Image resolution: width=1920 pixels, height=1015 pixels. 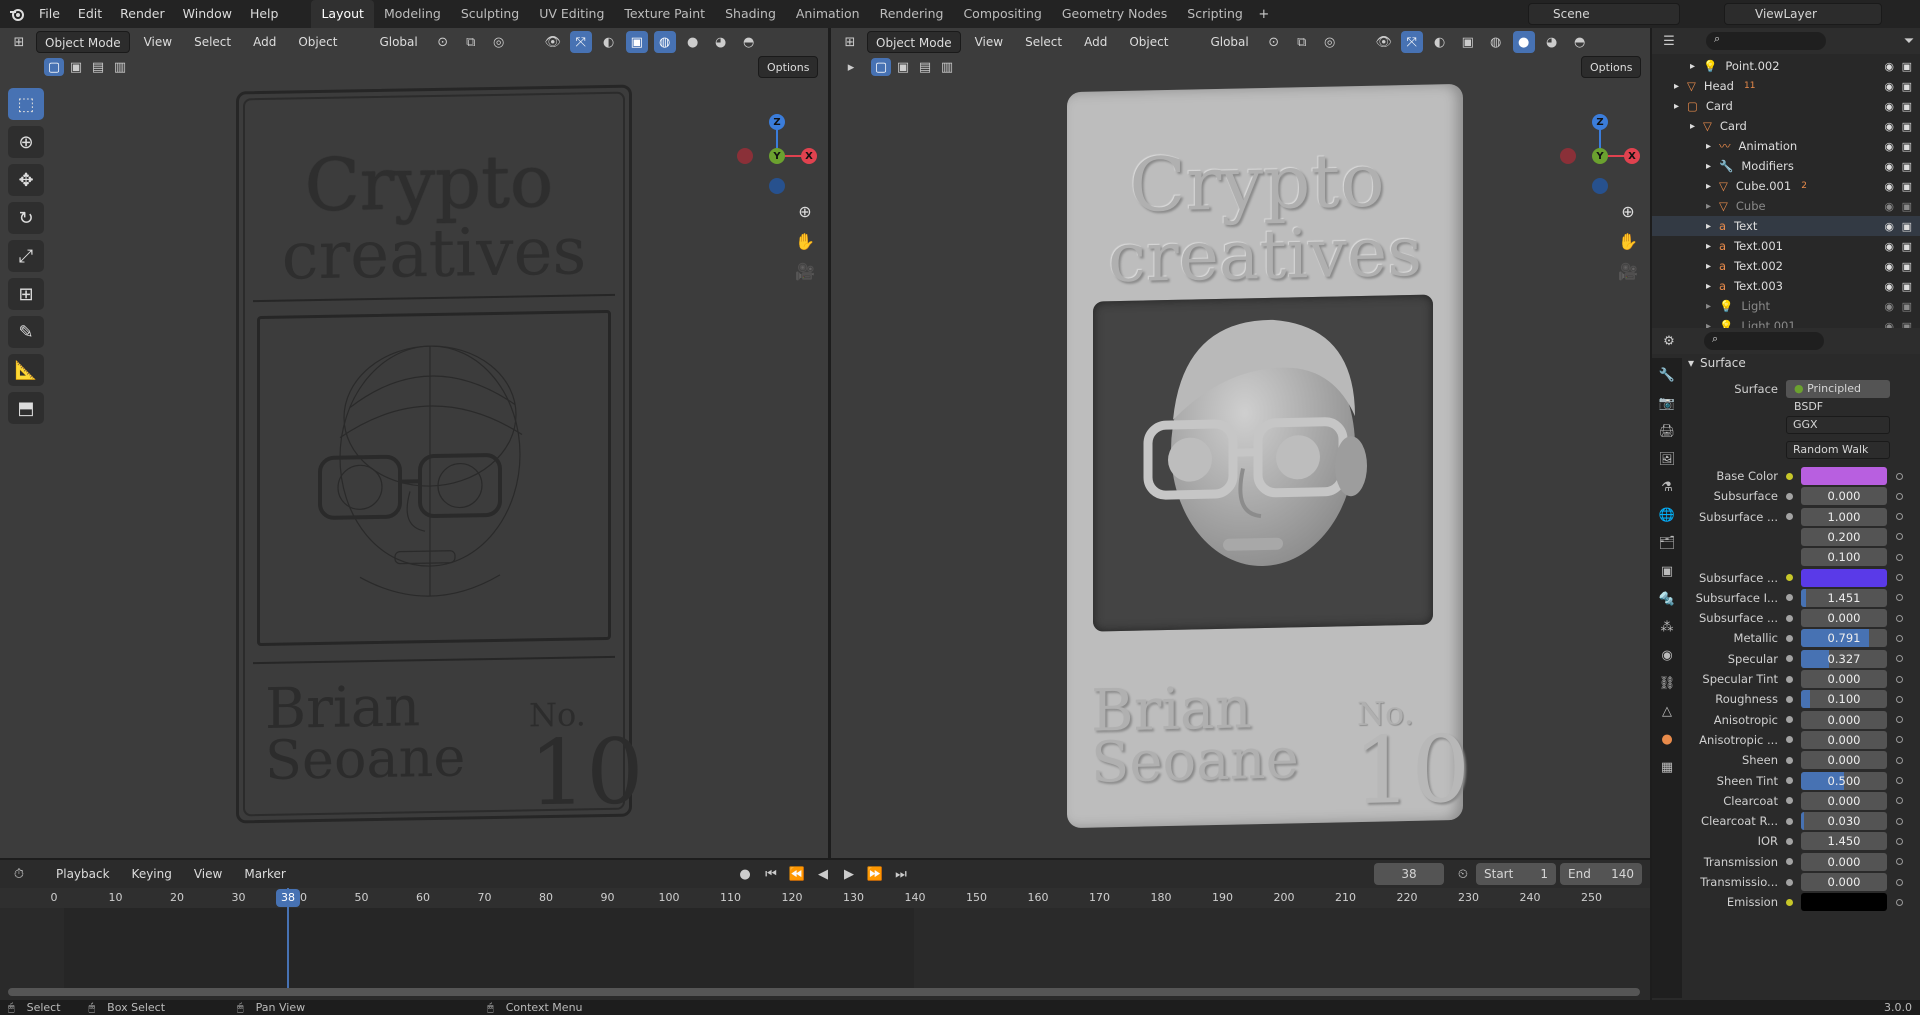 What do you see at coordinates (1667, 403) in the screenshot?
I see `render-tab-icon: 📷` at bounding box center [1667, 403].